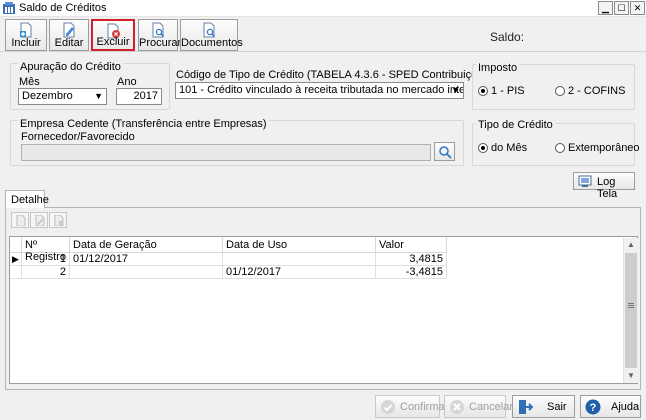 The width and height of the screenshot is (646, 420). I want to click on cancelar-button: Cancelar, so click(478, 406).